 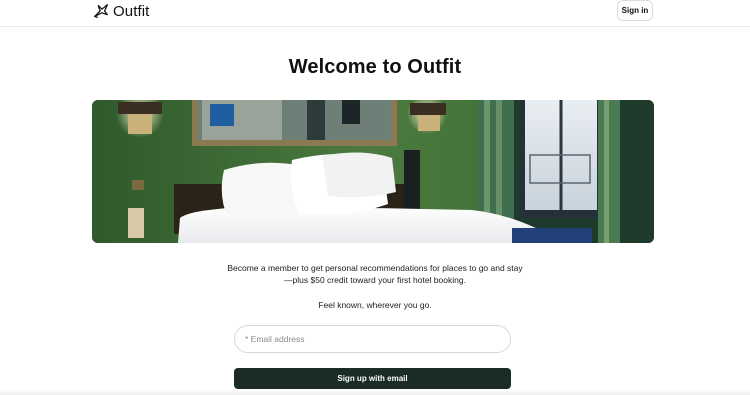 What do you see at coordinates (101, 11) in the screenshot?
I see `bird-icon` at bounding box center [101, 11].